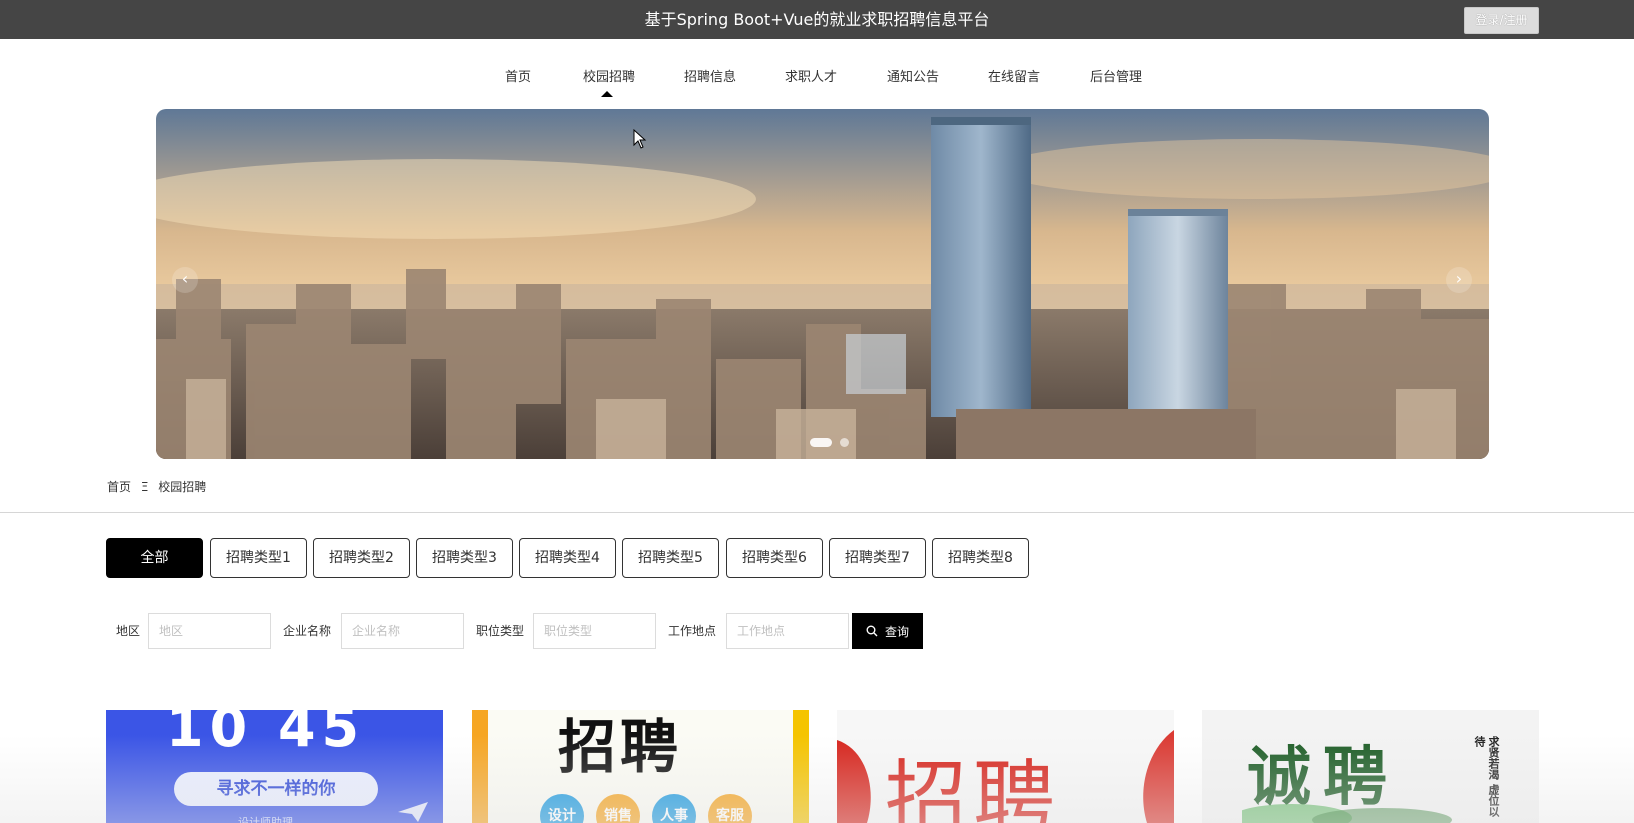 This screenshot has height=823, width=1634. Describe the element at coordinates (1347, 813) in the screenshot. I see `card4-foliage` at that location.